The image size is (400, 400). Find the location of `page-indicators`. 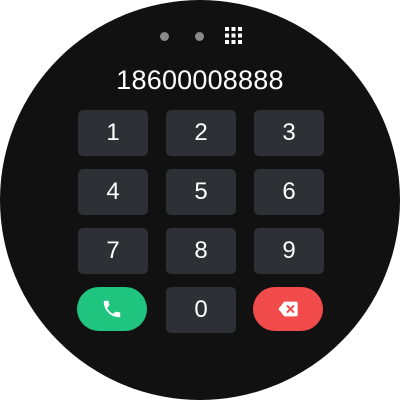

page-indicators is located at coordinates (200, 36).